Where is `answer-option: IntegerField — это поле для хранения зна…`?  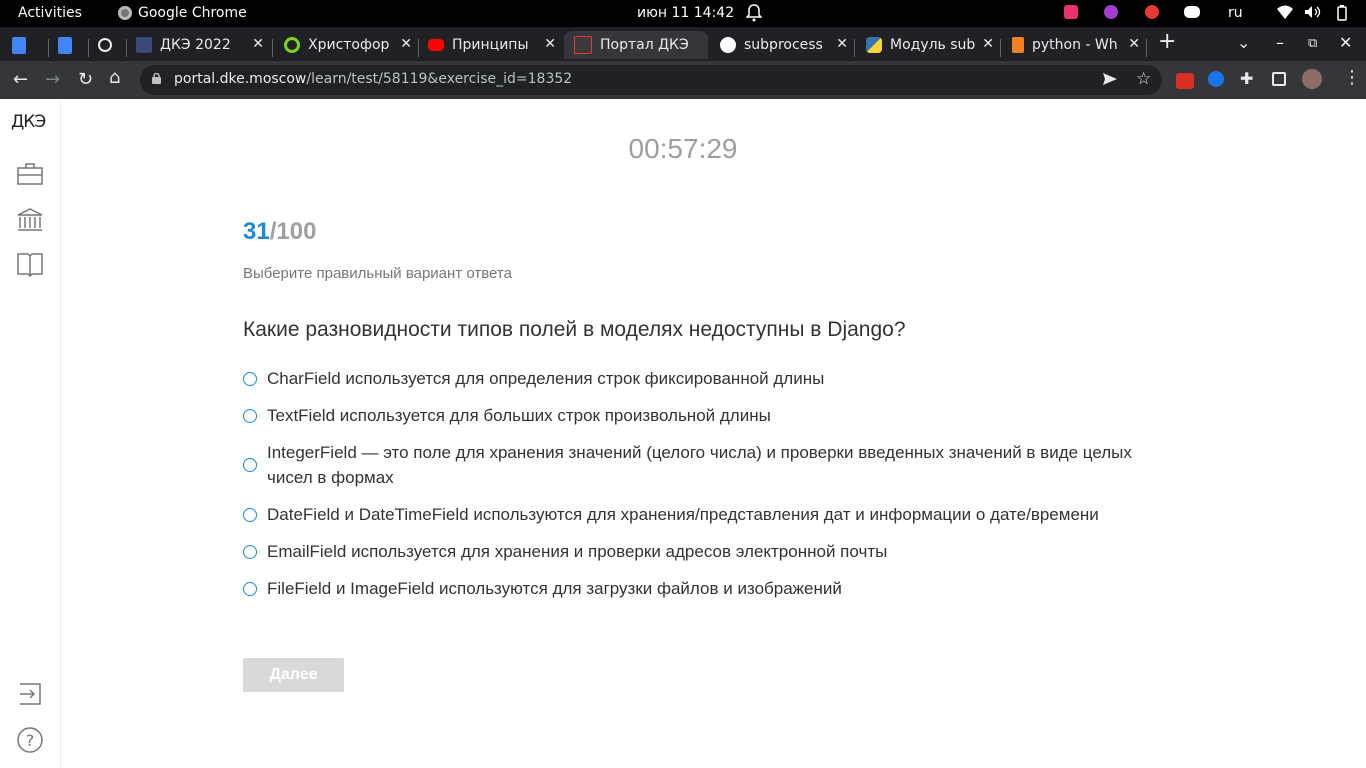 answer-option: IntegerField — это поле для хранения зна… is located at coordinates (693, 465).